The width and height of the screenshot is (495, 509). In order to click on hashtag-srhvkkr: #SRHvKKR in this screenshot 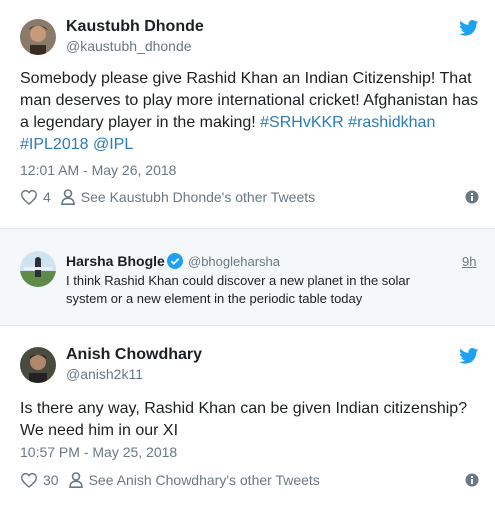, I will do `click(302, 122)`.